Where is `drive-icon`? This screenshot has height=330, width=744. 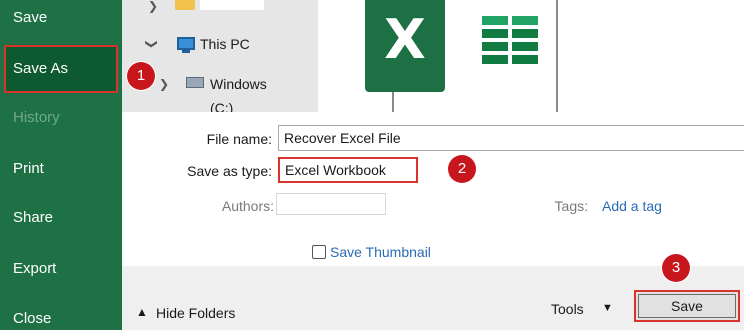 drive-icon is located at coordinates (195, 82).